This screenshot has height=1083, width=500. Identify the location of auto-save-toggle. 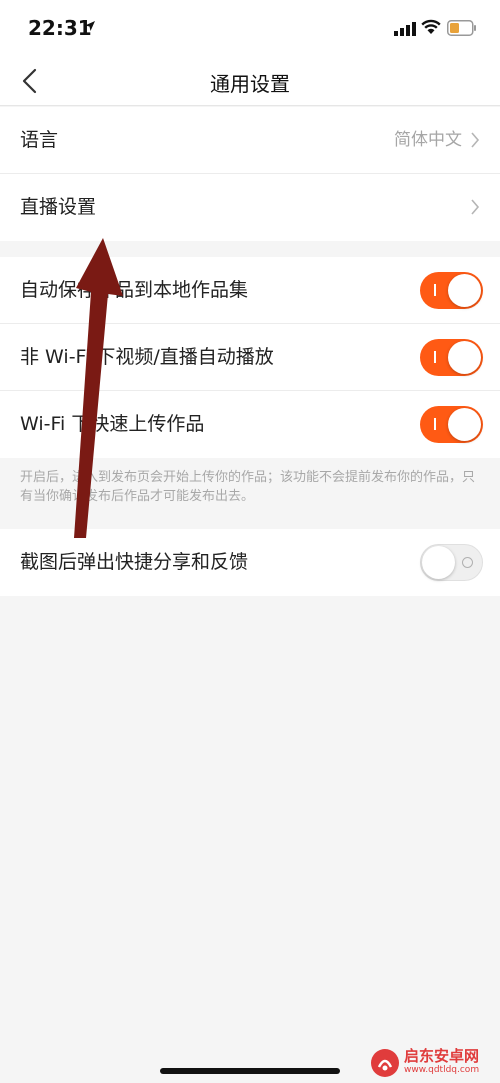
(451, 290).